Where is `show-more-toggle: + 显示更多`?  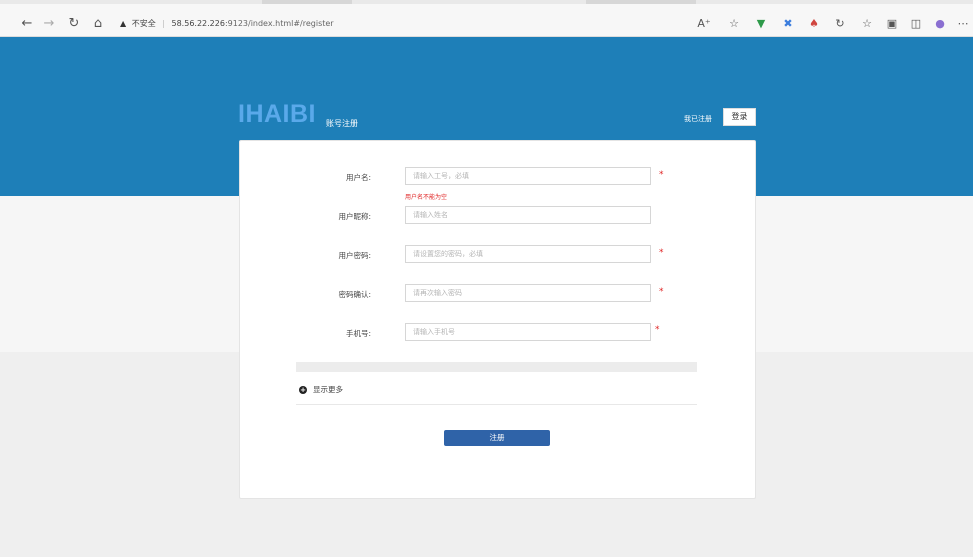 show-more-toggle: + 显示更多 is located at coordinates (321, 389).